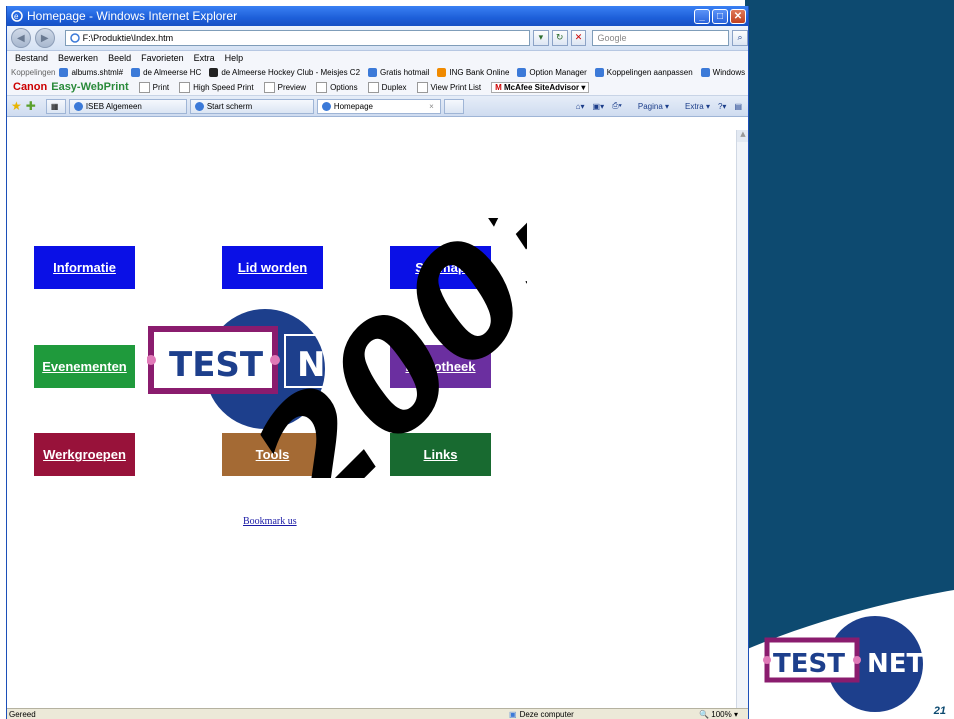 This screenshot has height=719, width=954. Describe the element at coordinates (559, 38) in the screenshot. I see `refresh-icon: ↻` at that location.